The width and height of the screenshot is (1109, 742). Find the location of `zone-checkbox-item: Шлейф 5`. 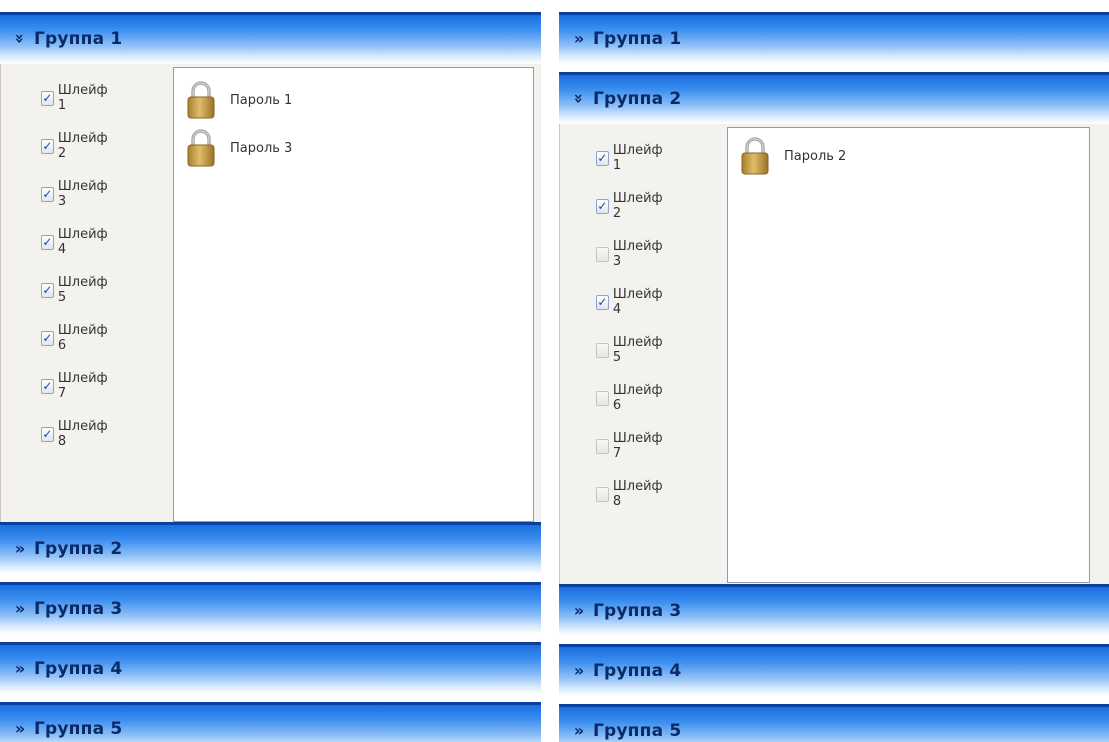

zone-checkbox-item: Шлейф 5 is located at coordinates (630, 350).